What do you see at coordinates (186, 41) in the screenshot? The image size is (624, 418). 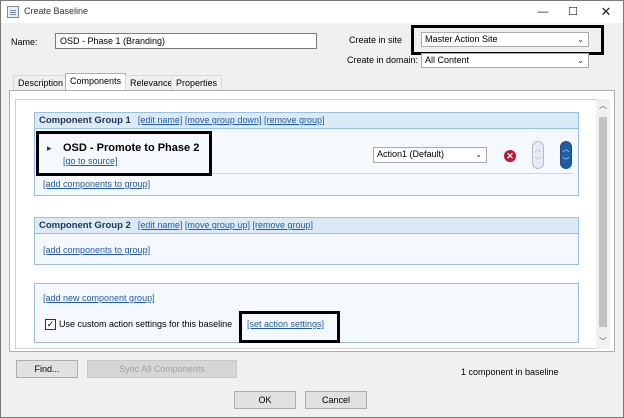 I see `name-input: OSD - Phase 1 (Branding)` at bounding box center [186, 41].